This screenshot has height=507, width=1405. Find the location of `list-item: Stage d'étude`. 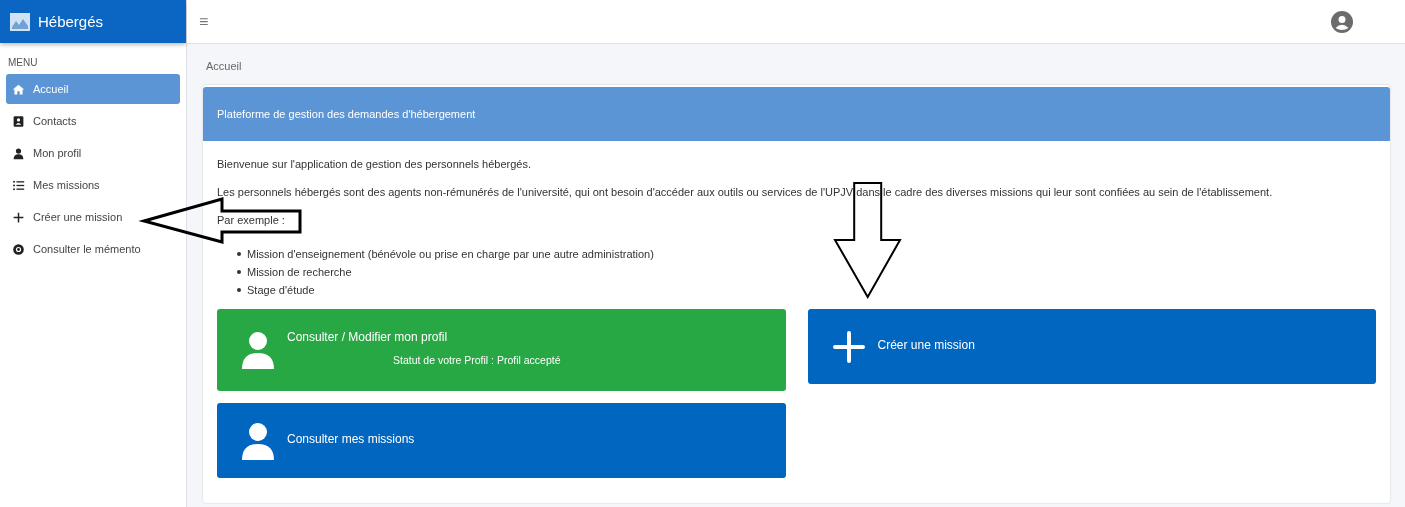

list-item: Stage d'étude is located at coordinates (281, 290).